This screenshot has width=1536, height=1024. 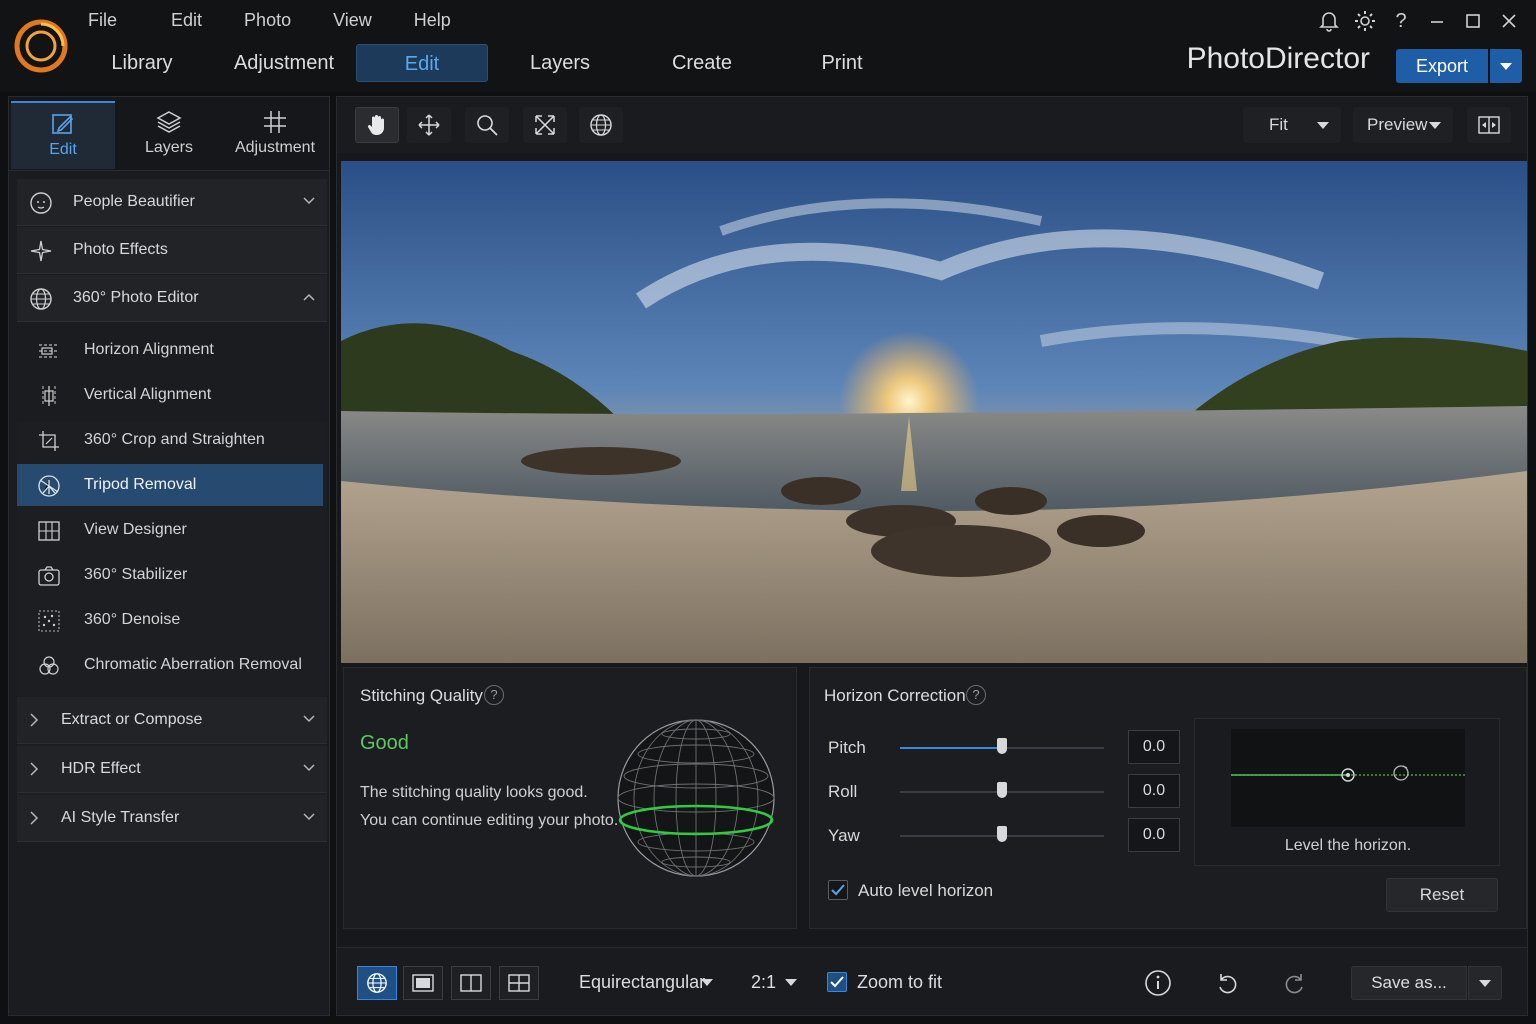 I want to click on chevron-down-icon, so click(x=309, y=201).